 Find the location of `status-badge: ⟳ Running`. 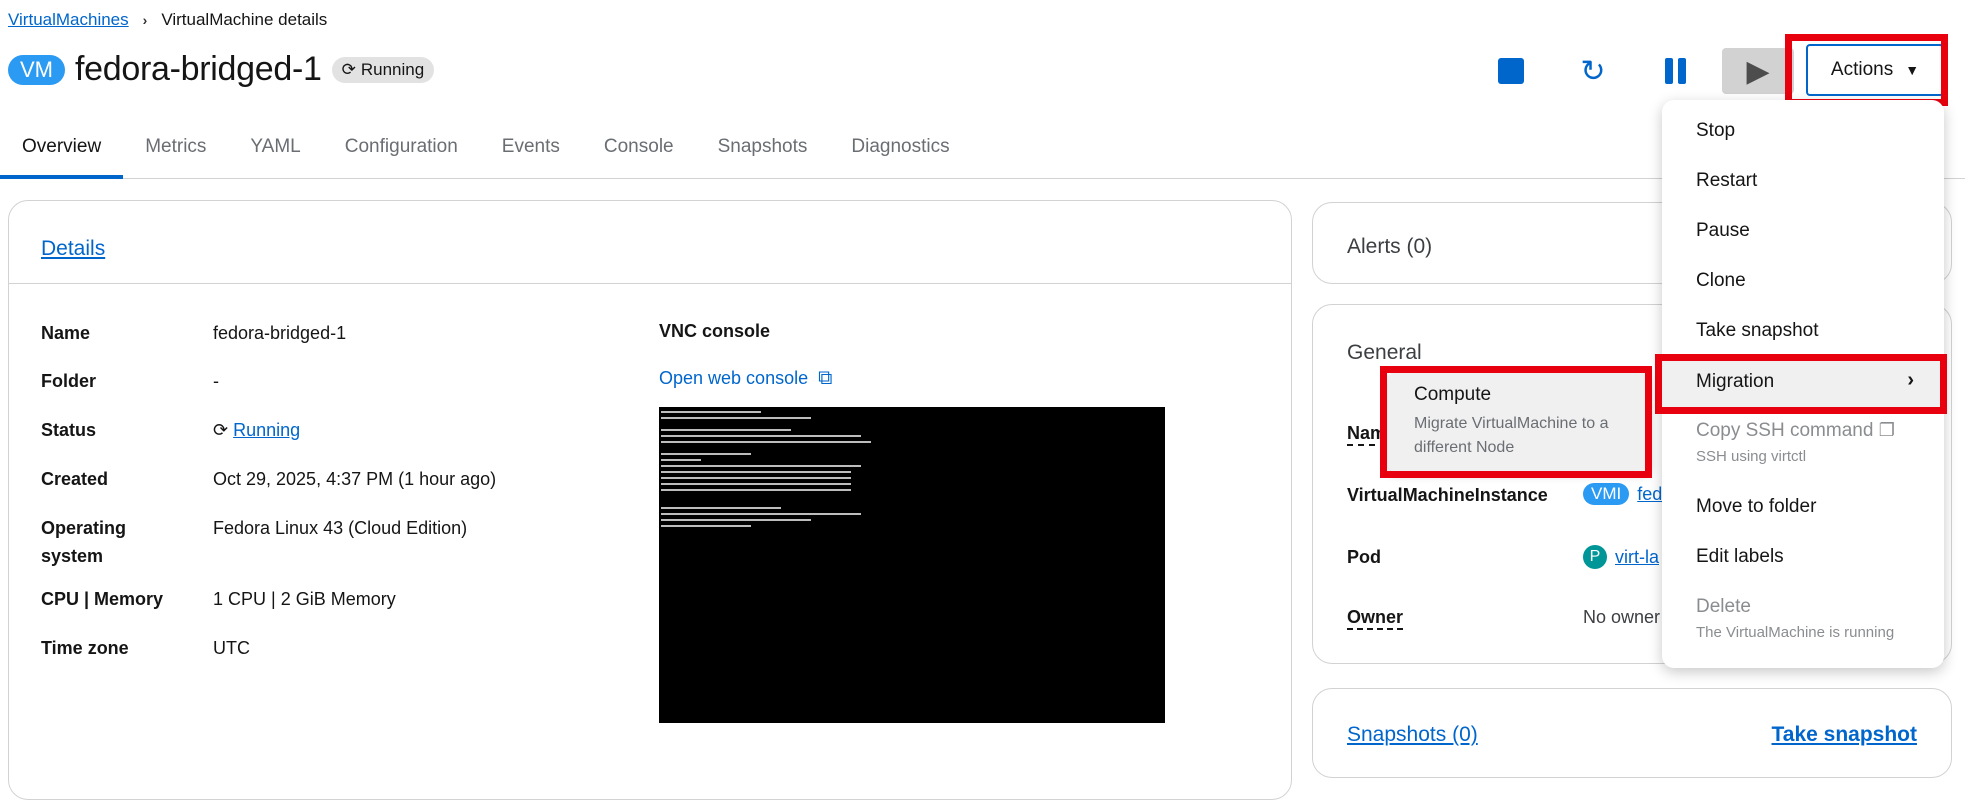

status-badge: ⟳ Running is located at coordinates (383, 69).